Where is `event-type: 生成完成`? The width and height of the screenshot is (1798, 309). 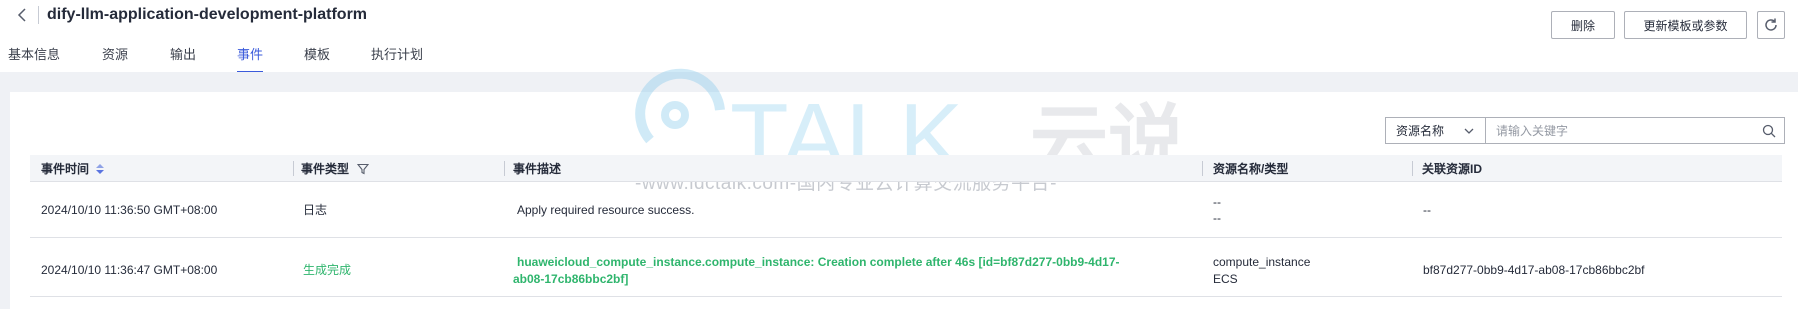 event-type: 生成完成 is located at coordinates (327, 270).